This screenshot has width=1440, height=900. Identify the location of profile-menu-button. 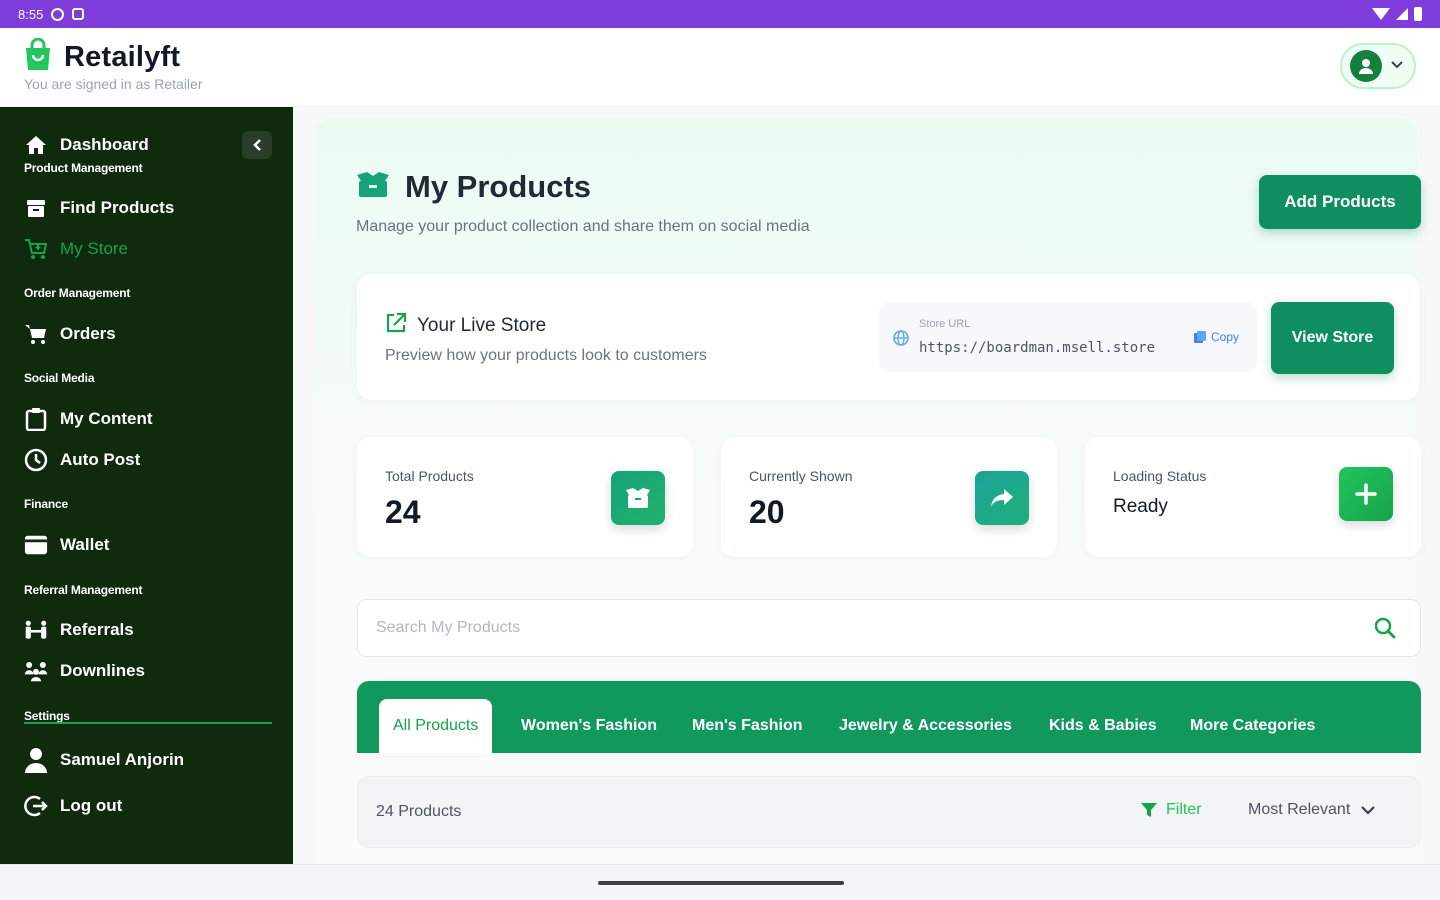
(1378, 66).